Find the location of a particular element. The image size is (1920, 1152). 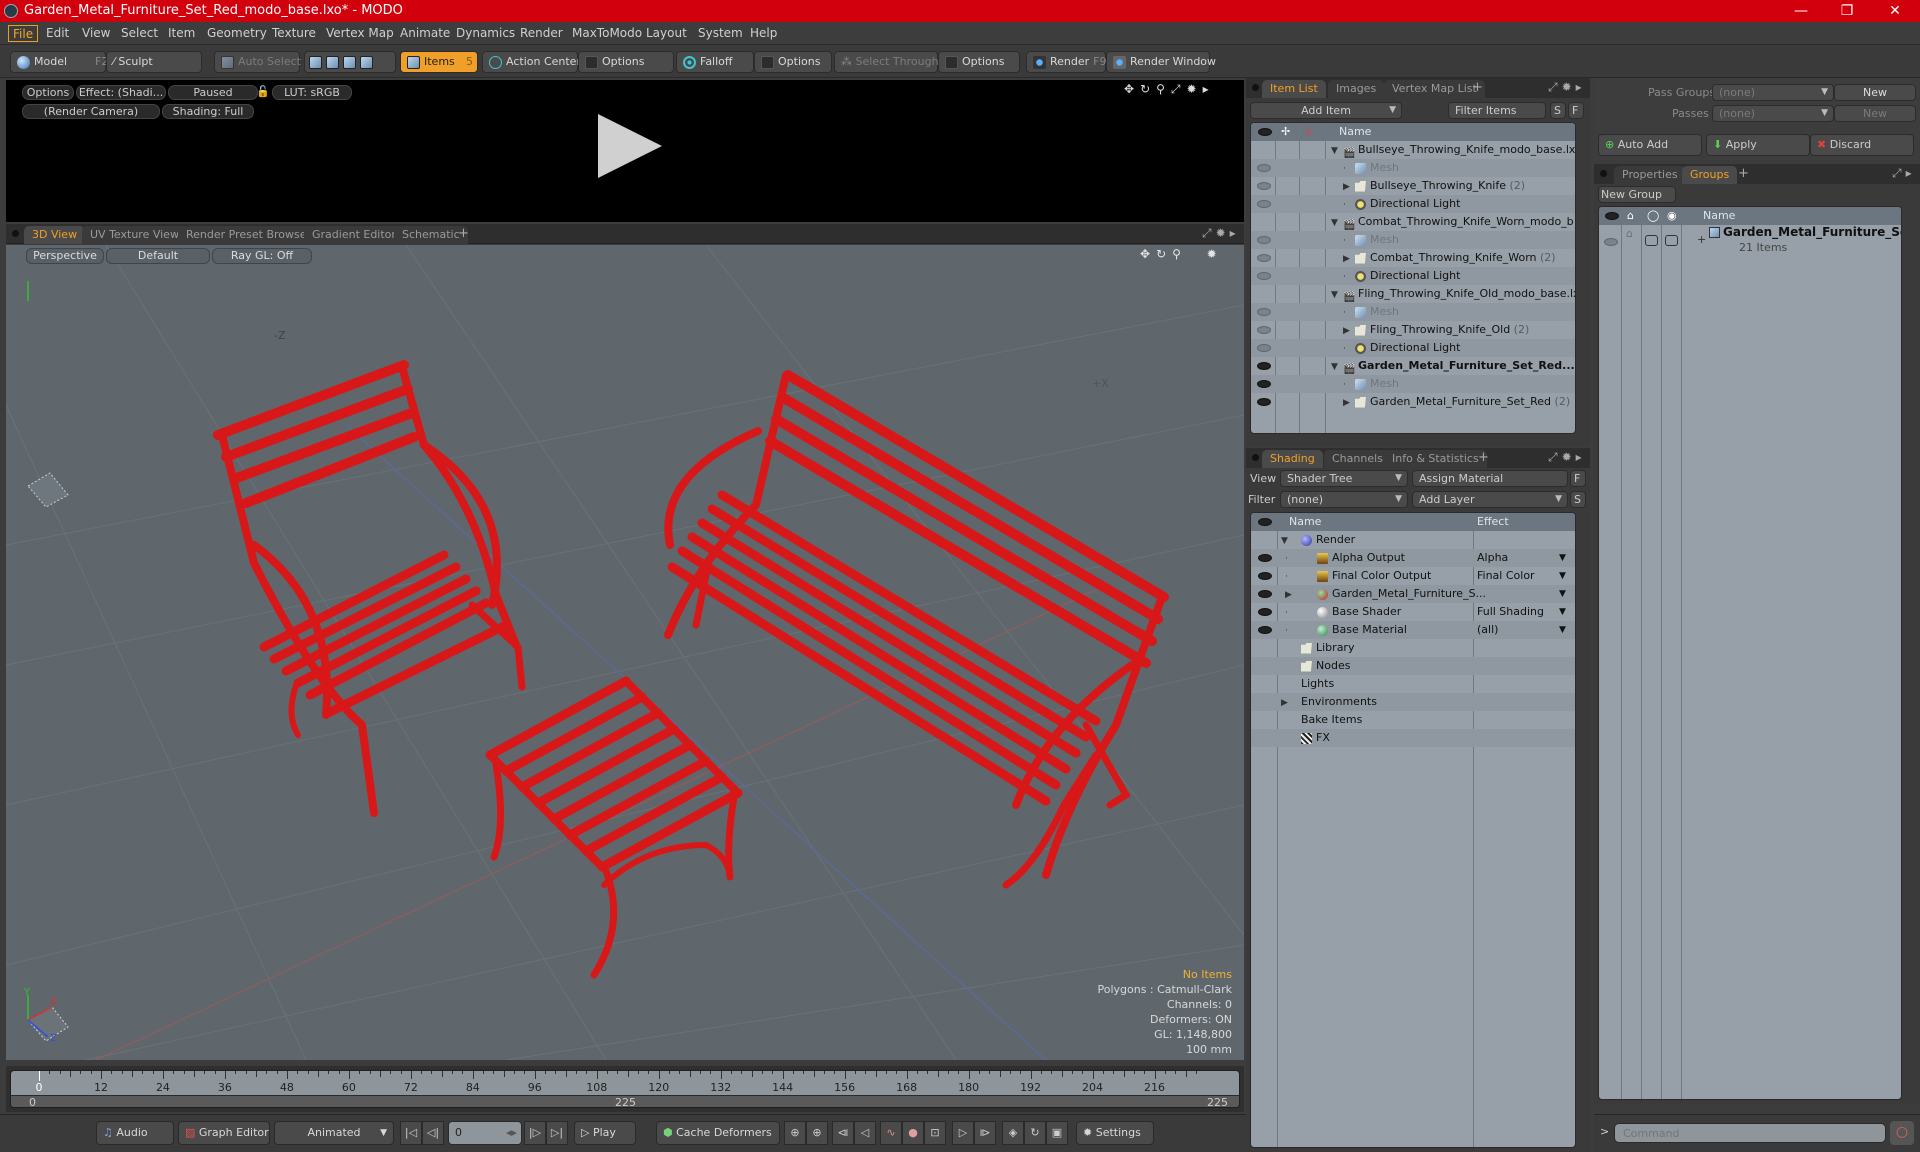

effect-dropdown-icon: ▼ is located at coordinates (1562, 576).